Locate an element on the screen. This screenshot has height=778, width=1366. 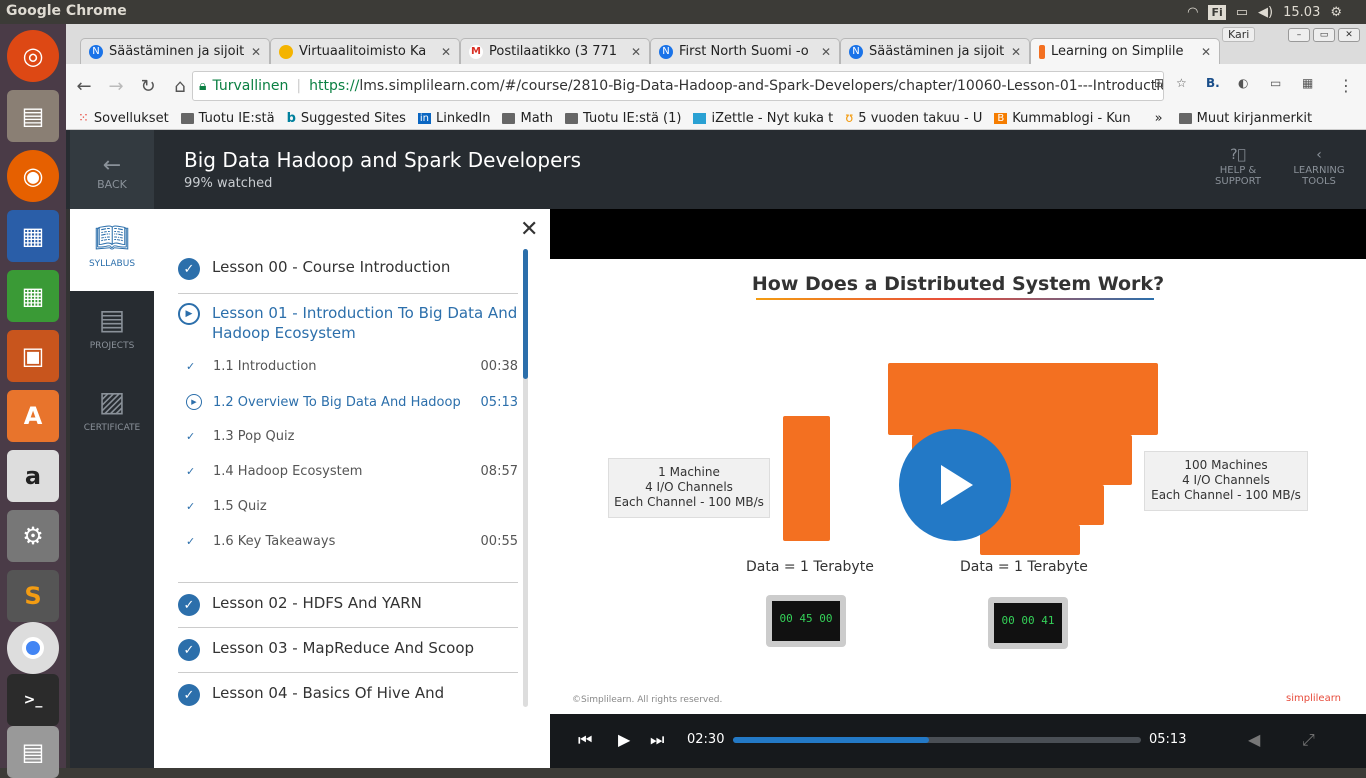
izettle-icon is located at coordinates (700, 118).